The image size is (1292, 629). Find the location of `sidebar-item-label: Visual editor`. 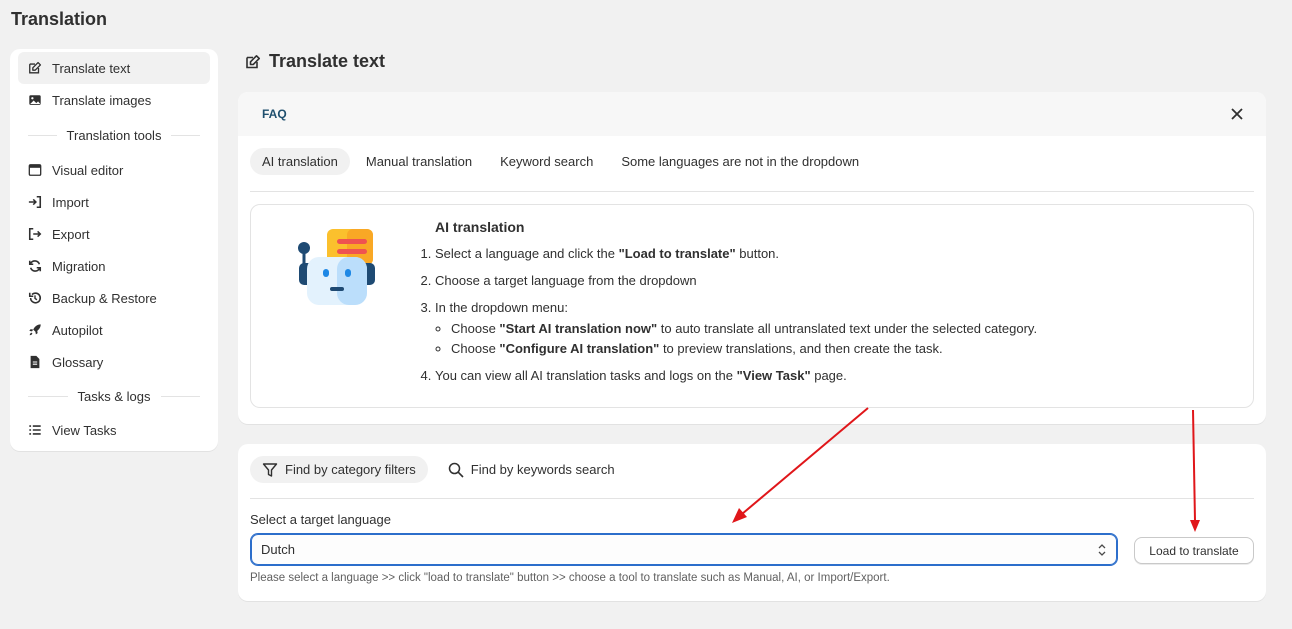

sidebar-item-label: Visual editor is located at coordinates (88, 170).